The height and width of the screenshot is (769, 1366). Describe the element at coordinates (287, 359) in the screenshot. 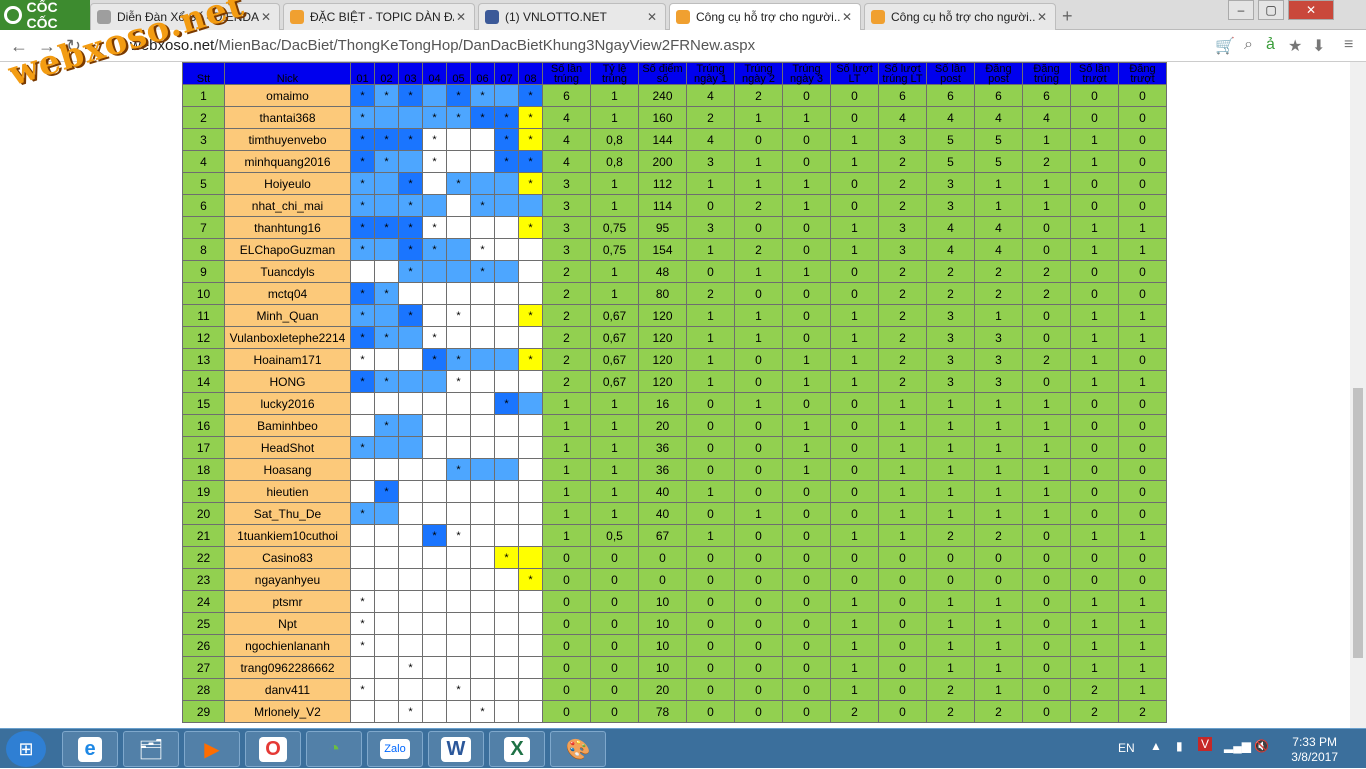

I see `nick-cell: Hoainam171` at that location.